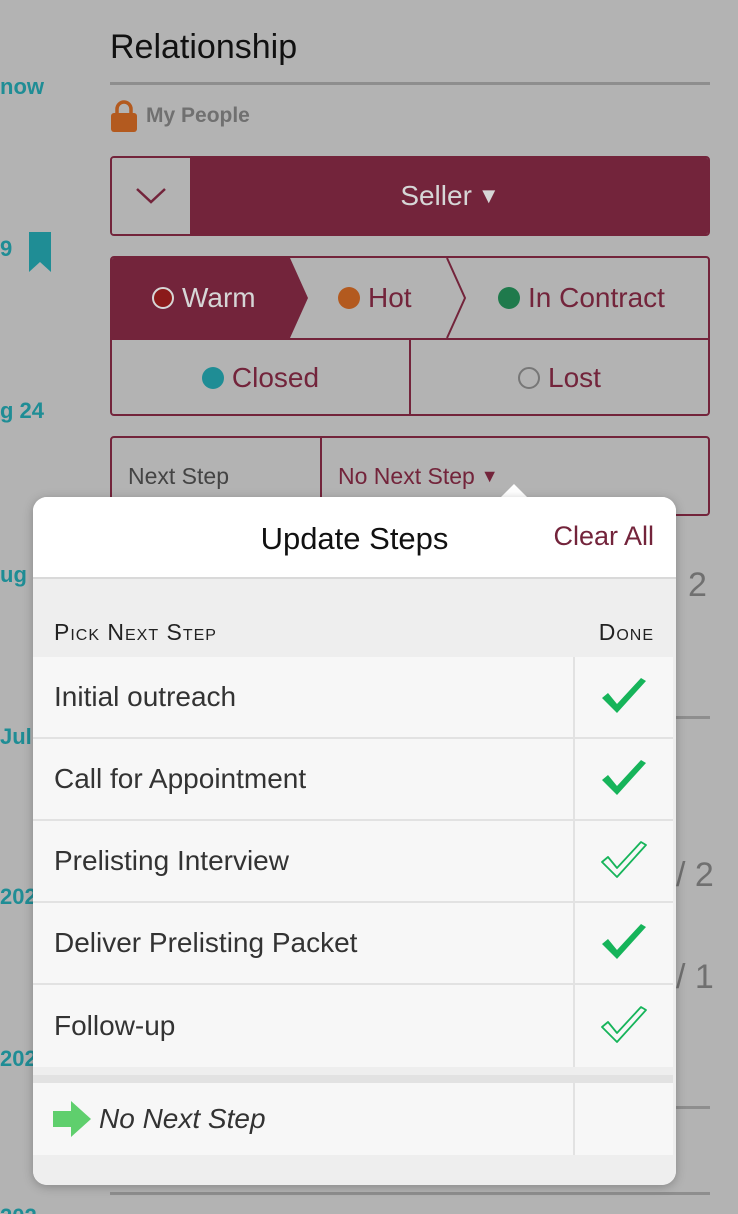  What do you see at coordinates (72, 1119) in the screenshot?
I see `arrow-right-icon` at bounding box center [72, 1119].